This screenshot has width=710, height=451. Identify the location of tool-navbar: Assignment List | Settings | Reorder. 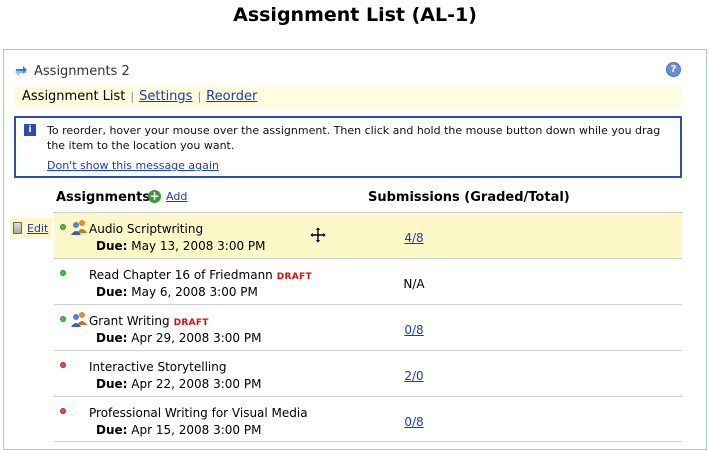
(348, 96).